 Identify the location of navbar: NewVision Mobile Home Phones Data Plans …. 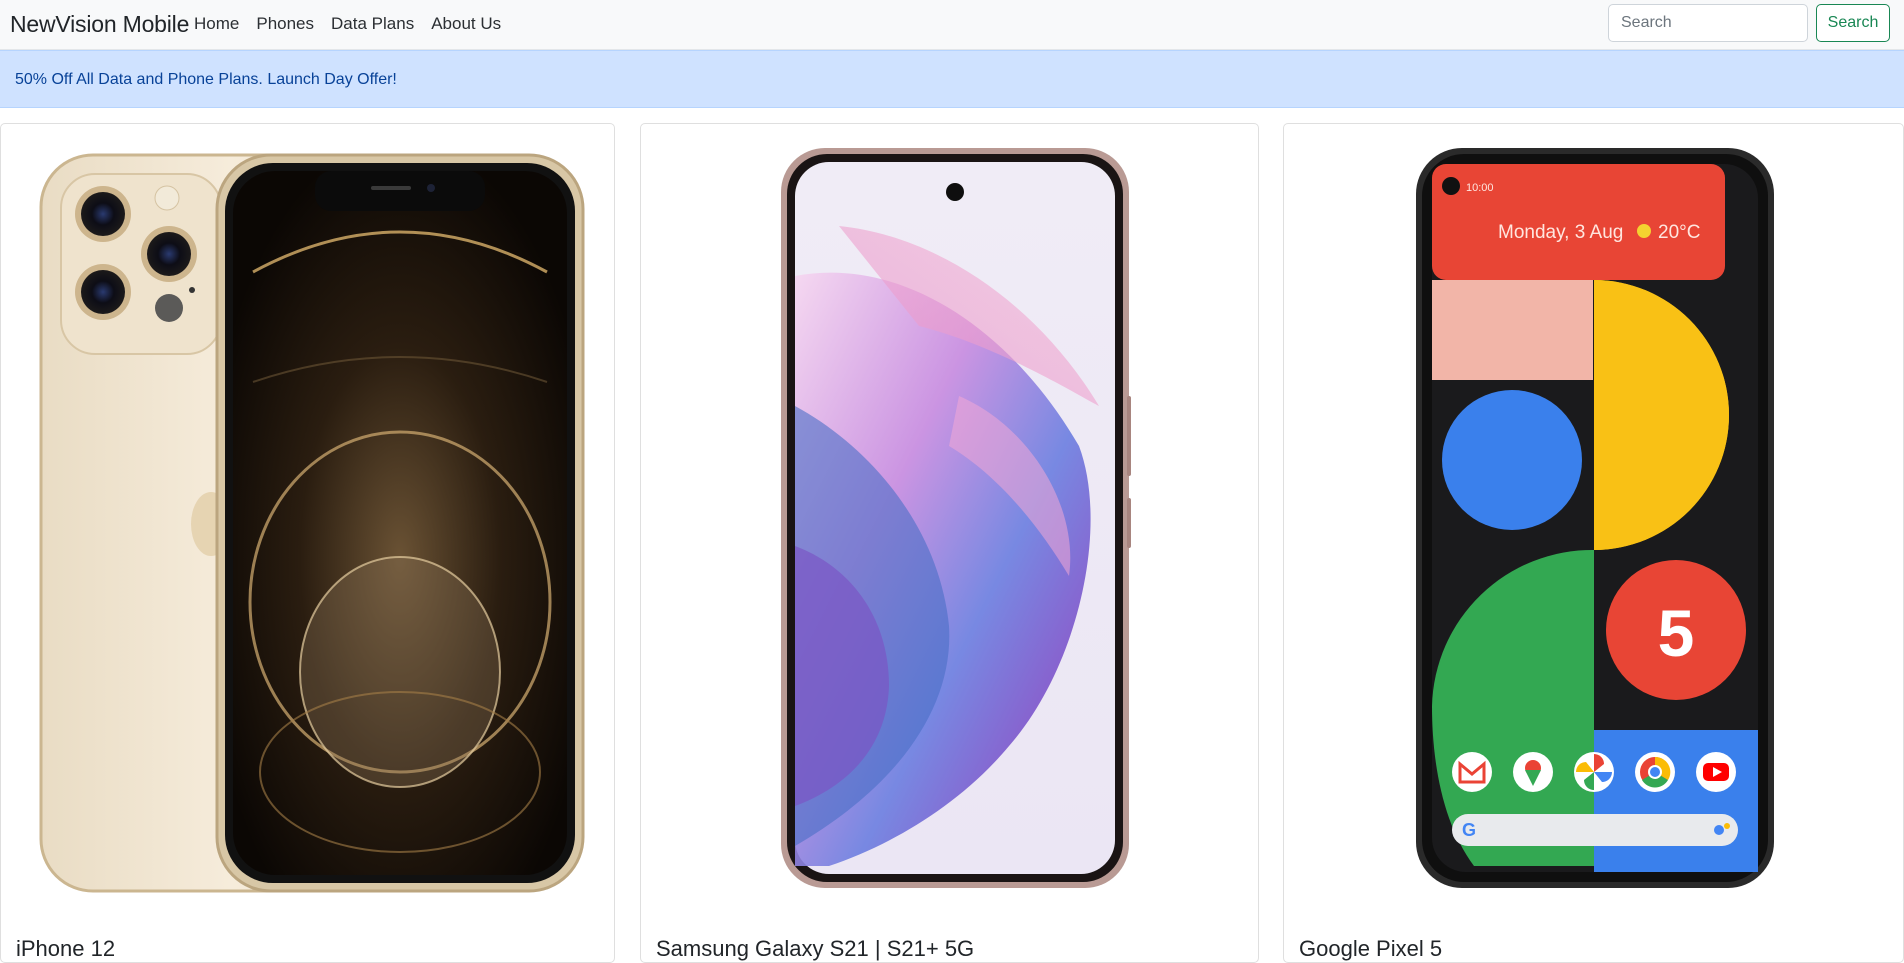
(952, 25).